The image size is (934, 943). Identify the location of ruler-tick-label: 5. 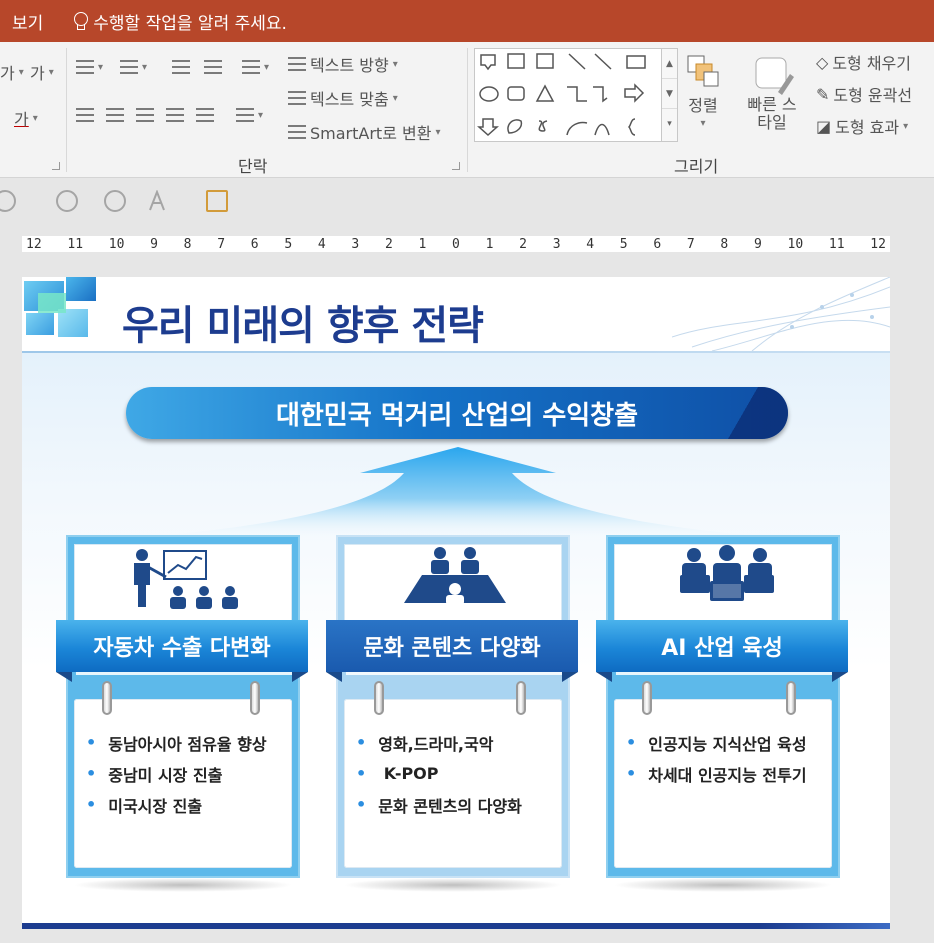
(288, 244).